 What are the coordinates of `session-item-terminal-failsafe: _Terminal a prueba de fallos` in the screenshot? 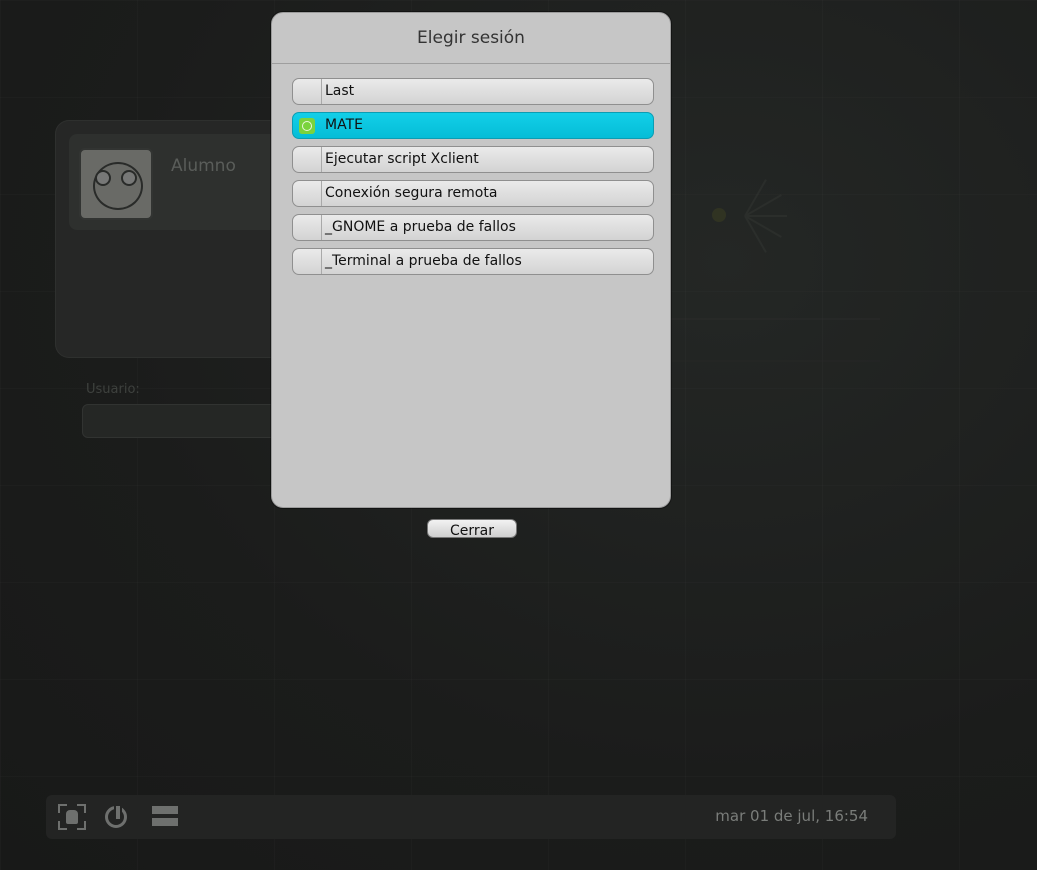 It's located at (473, 261).